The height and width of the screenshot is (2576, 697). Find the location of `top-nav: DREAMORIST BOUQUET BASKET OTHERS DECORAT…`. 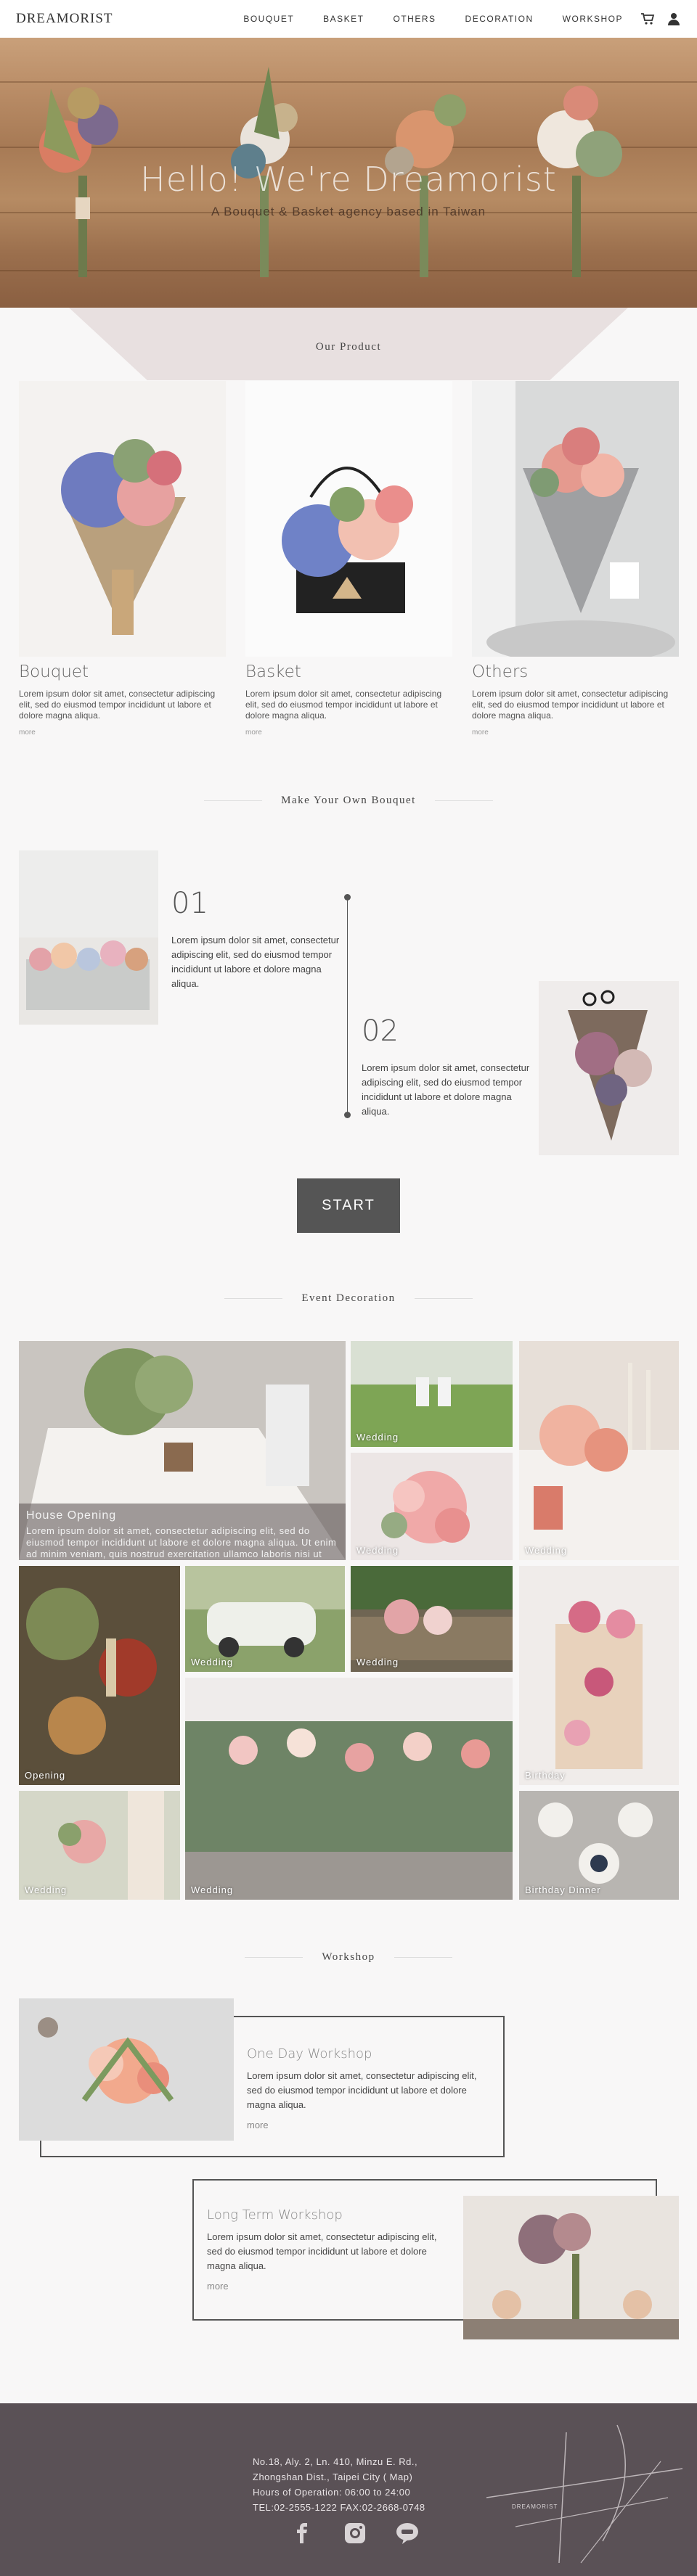

top-nav: DREAMORIST BOUQUET BASKET OTHERS DECORAT… is located at coordinates (349, 19).